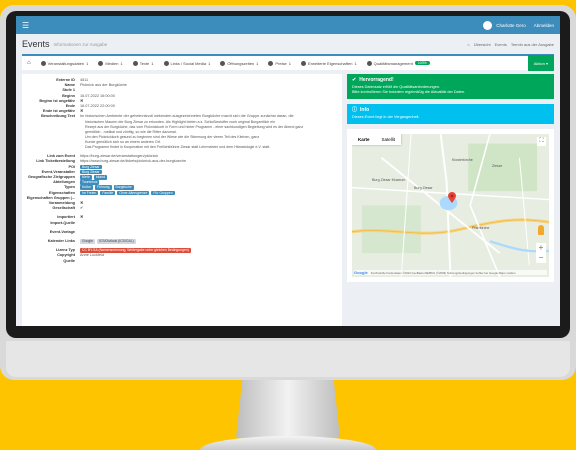  Describe the element at coordinates (62, 222) in the screenshot. I see `detail-label: Import-Quelle` at that location.